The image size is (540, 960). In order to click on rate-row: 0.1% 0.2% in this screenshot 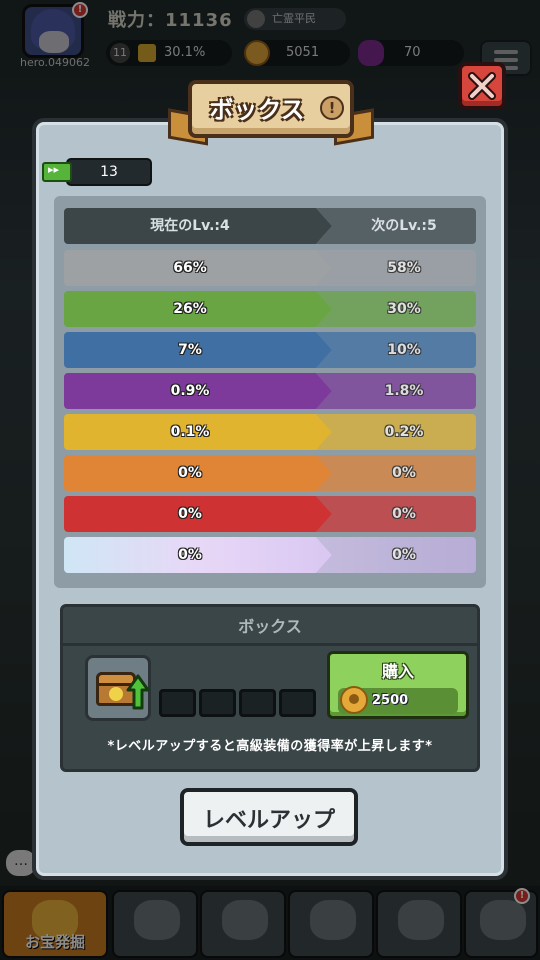, I will do `click(270, 432)`.